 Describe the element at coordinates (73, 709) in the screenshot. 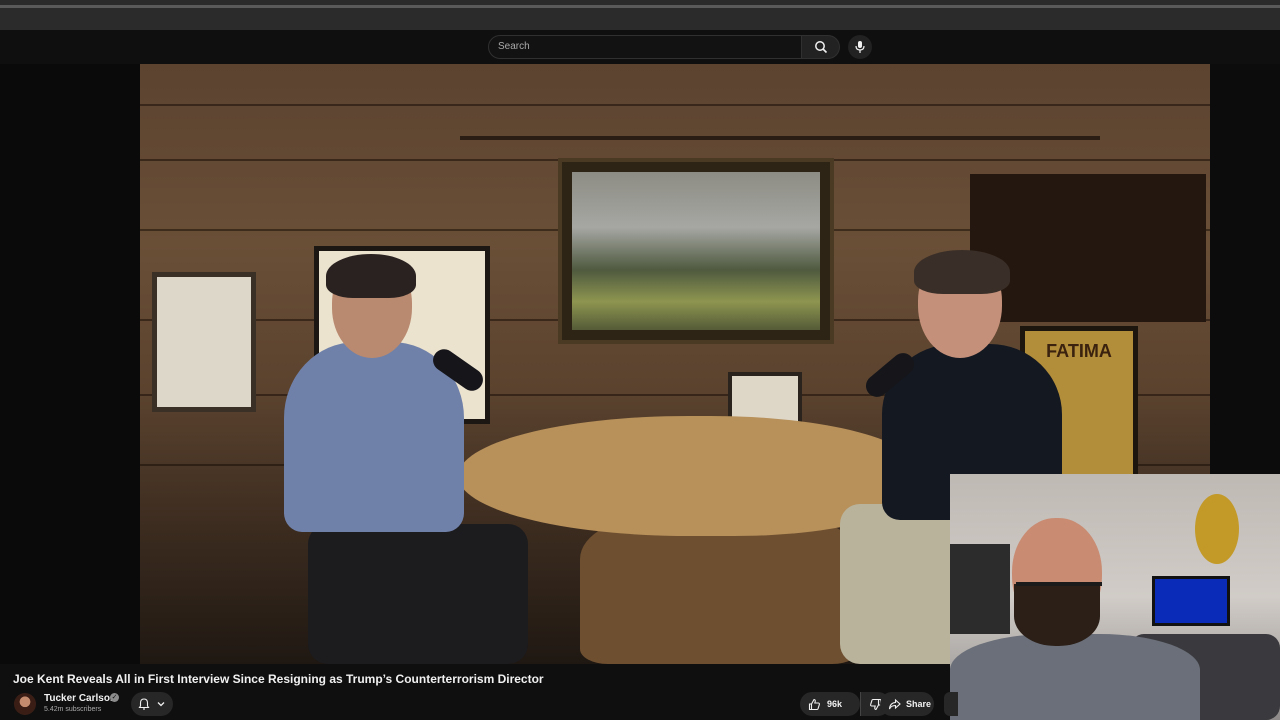

I see `subscriber-count: 5.42m subscribers` at that location.